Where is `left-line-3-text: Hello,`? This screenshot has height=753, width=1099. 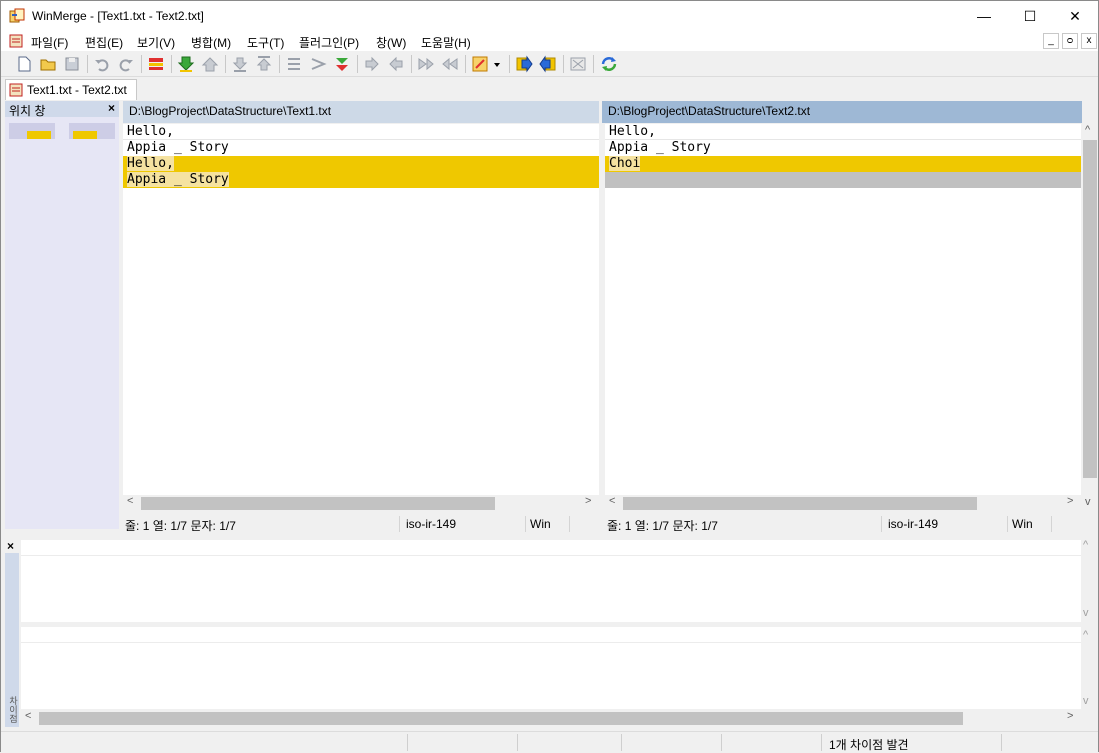
left-line-3-text: Hello, is located at coordinates (150, 163).